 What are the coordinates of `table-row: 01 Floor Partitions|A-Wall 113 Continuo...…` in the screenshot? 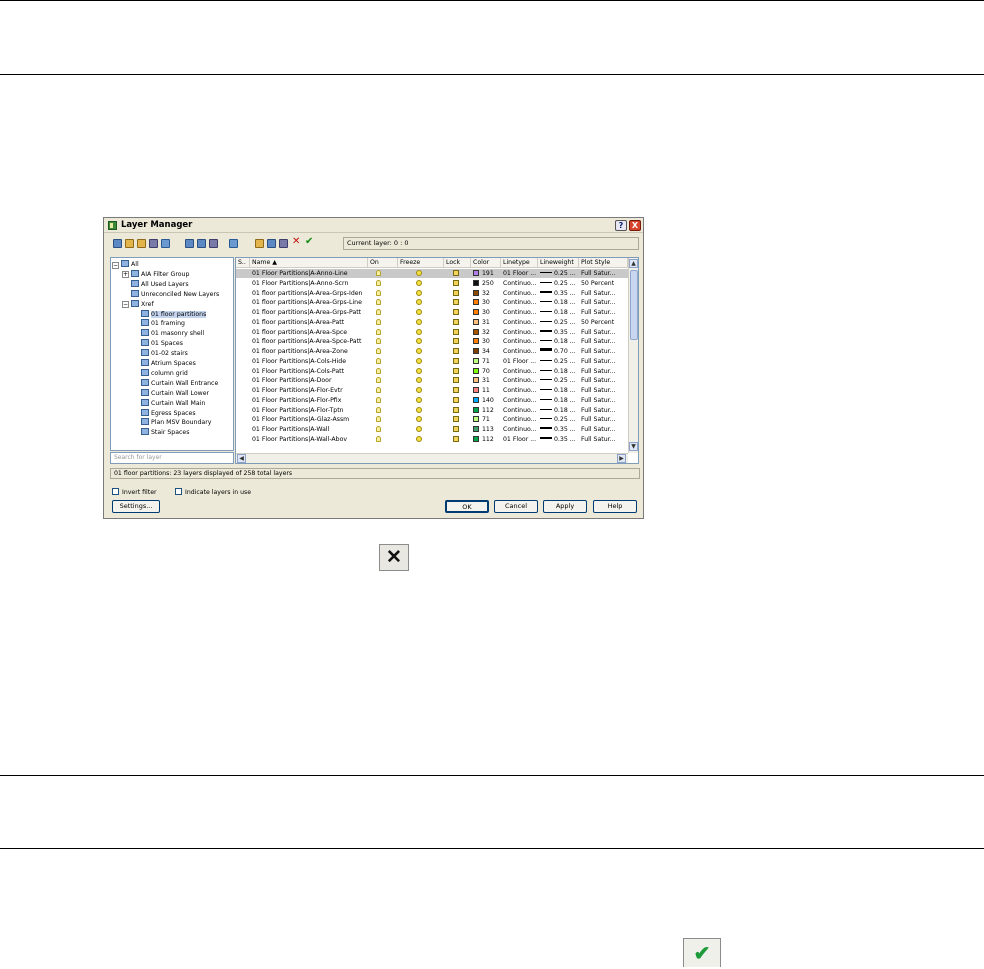 It's located at (432, 429).